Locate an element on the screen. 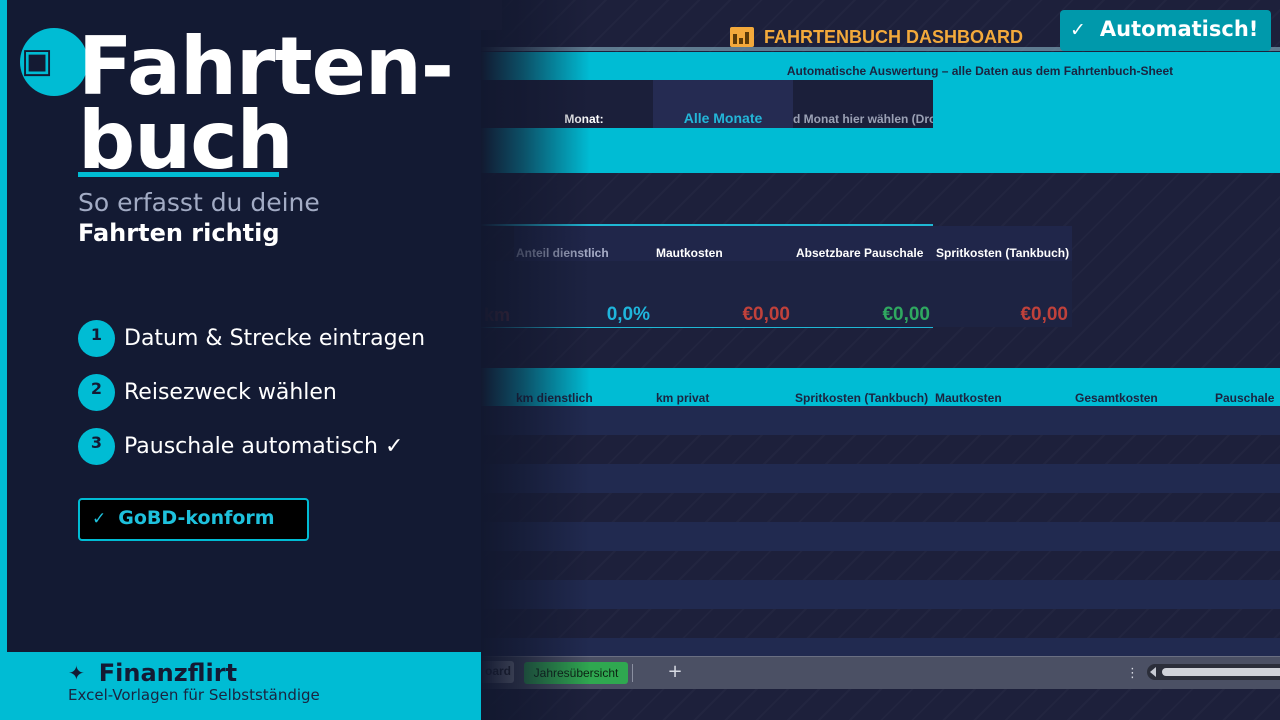 Image resolution: width=1280 pixels, height=720 pixels. col-spritkosten: Spritkosten (Tankbuch) is located at coordinates (862, 398).